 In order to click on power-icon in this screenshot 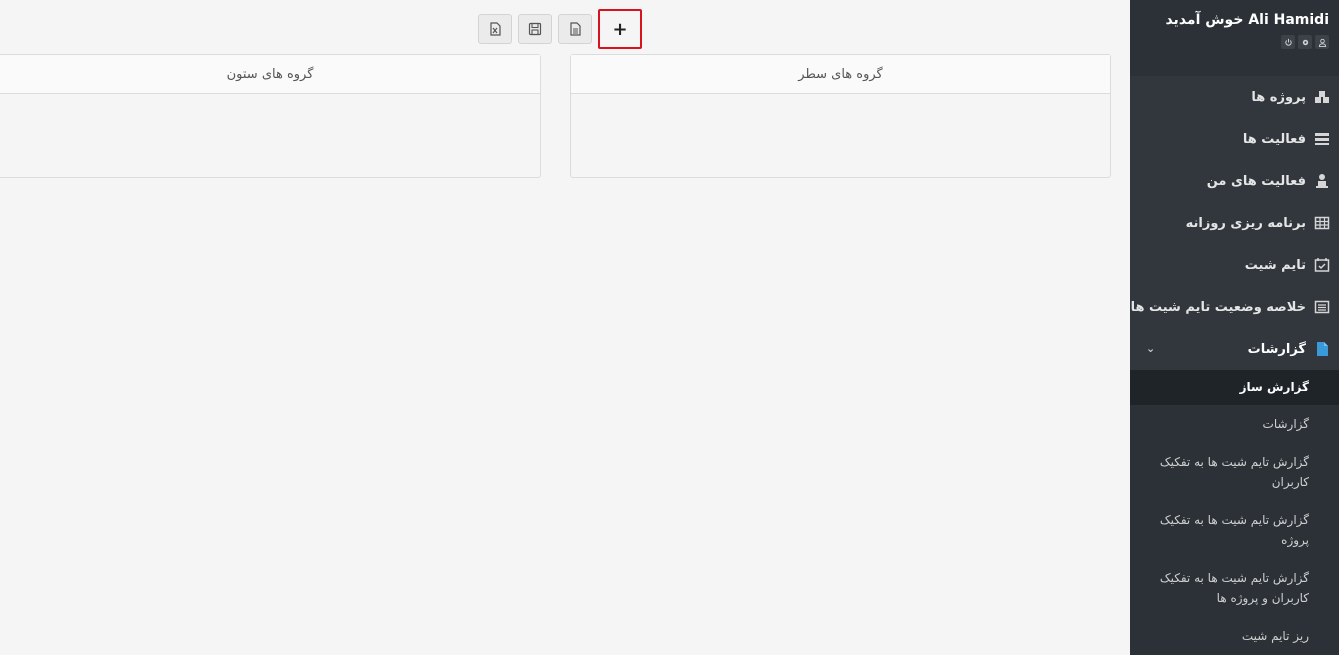, I will do `click(1288, 42)`.